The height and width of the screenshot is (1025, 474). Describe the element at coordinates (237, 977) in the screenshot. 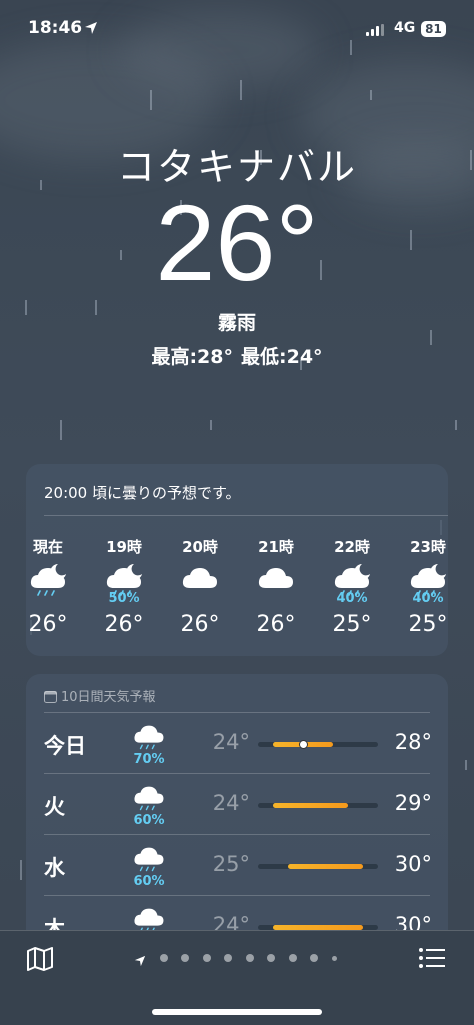

I see `bottom-toolbar` at that location.